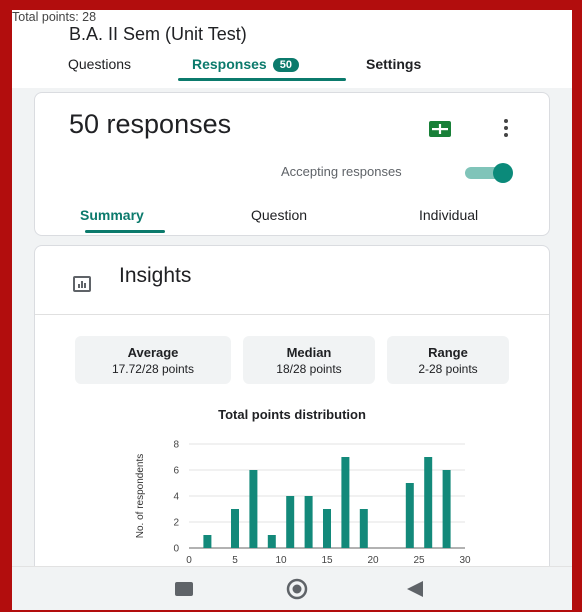  Describe the element at coordinates (415, 589) in the screenshot. I see `back-icon` at that location.